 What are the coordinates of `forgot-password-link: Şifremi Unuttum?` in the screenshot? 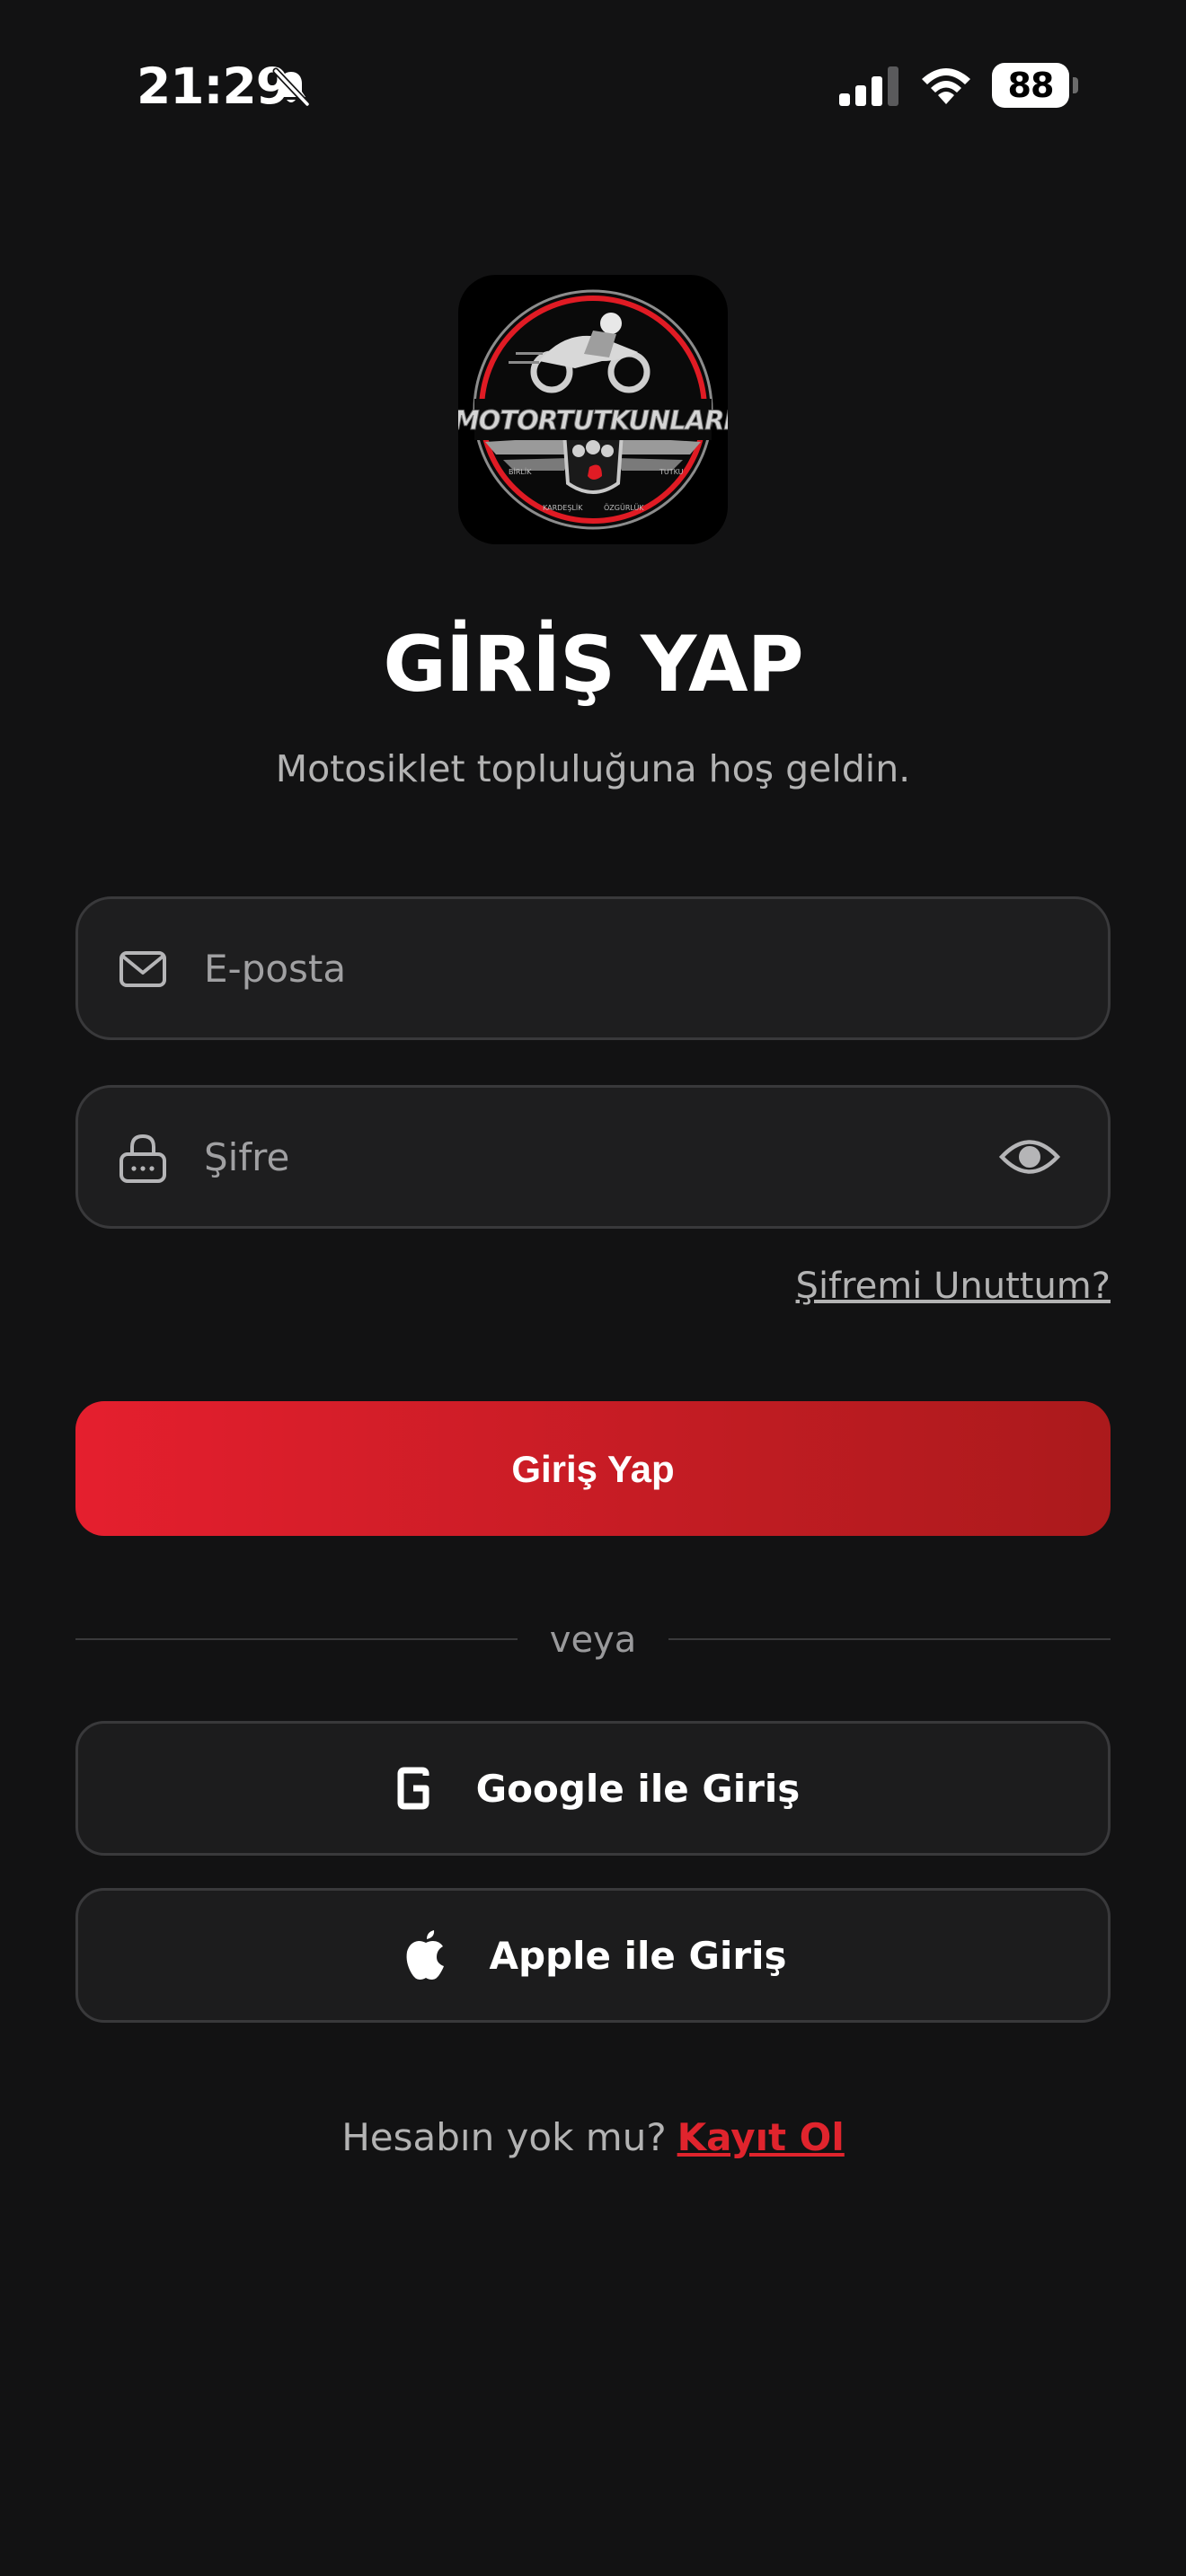 It's located at (953, 1286).